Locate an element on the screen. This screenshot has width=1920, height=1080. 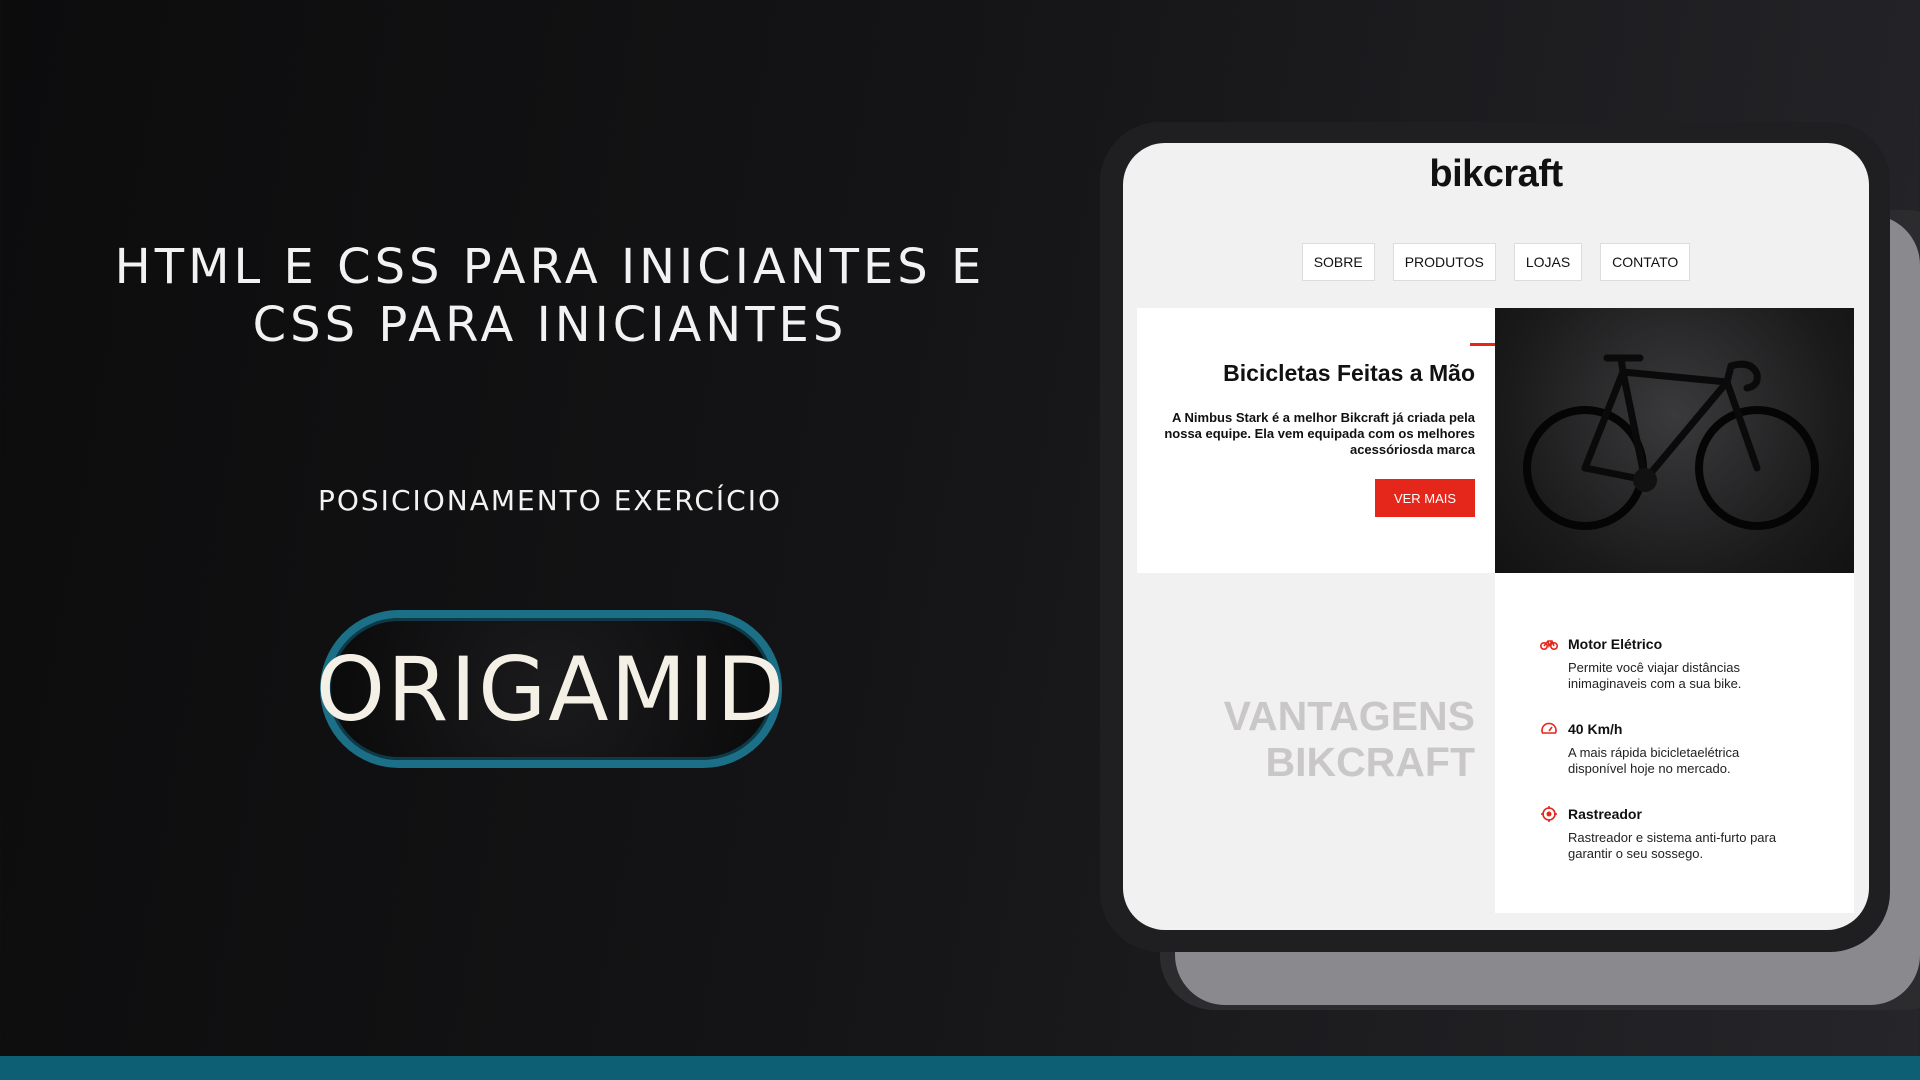
ver-mais-button: VER MAIS is located at coordinates (1425, 498).